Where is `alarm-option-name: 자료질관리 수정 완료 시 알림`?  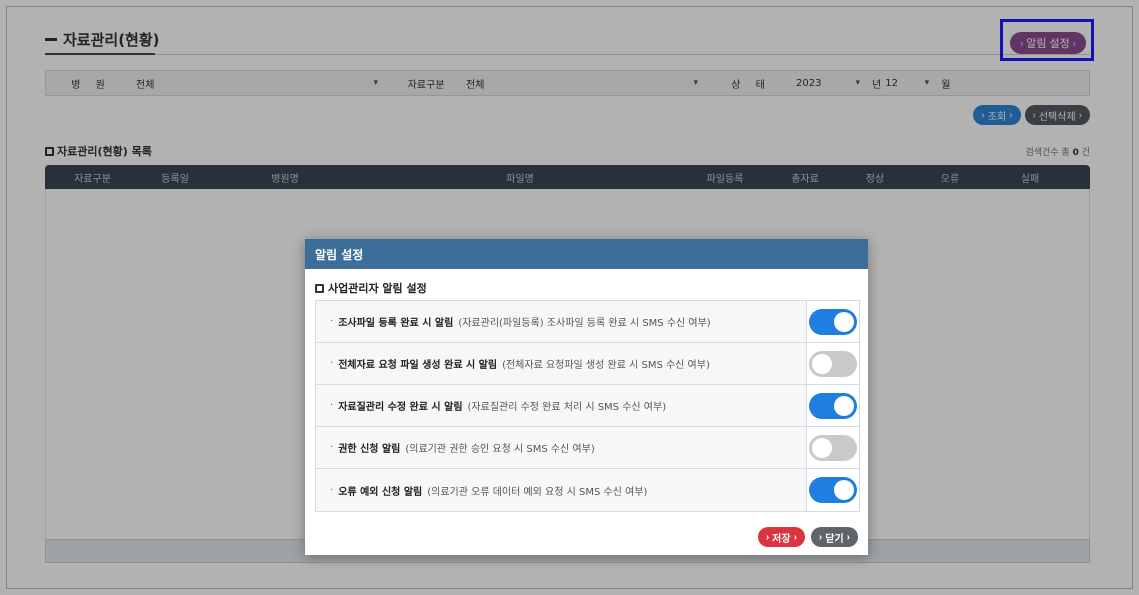
alarm-option-name: 자료질관리 수정 완료 시 알림 is located at coordinates (400, 407).